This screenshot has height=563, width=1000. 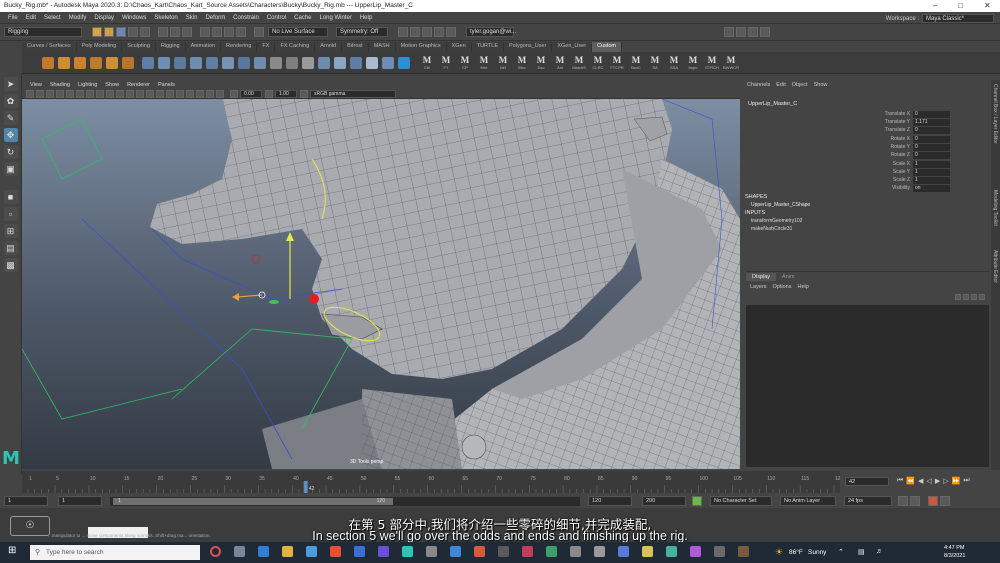 What do you see at coordinates (465, 62) in the screenshot?
I see `shelf-m-button: M CP` at bounding box center [465, 62].